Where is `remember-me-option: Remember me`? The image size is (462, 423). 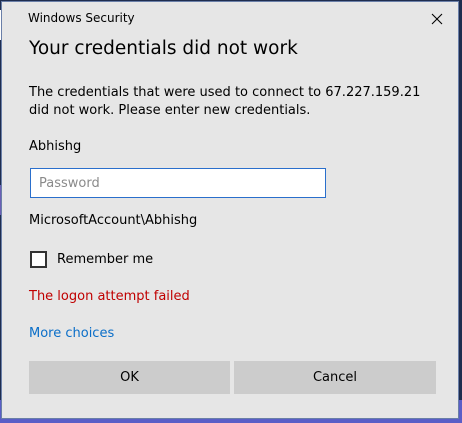
remember-me-option: Remember me is located at coordinates (91, 259).